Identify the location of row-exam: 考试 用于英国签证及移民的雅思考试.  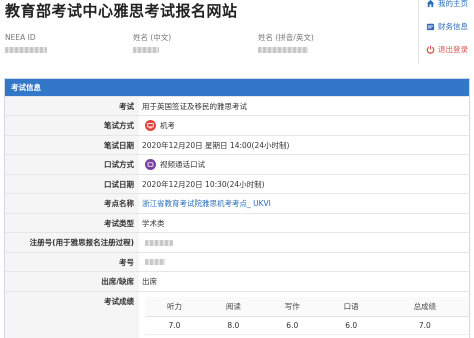
(237, 105).